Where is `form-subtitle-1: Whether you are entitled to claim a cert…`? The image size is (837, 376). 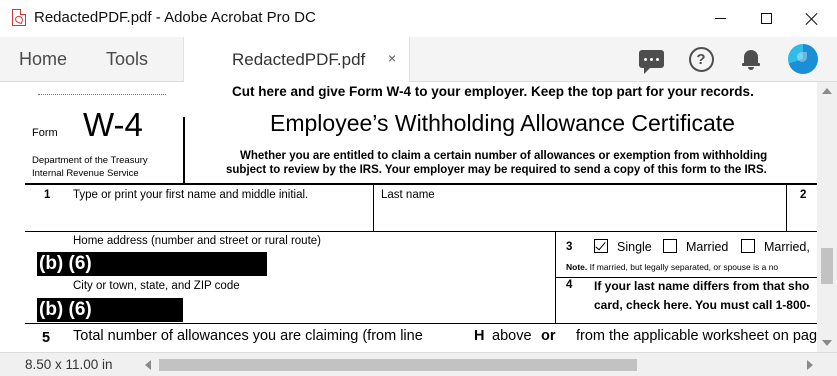
form-subtitle-1: Whether you are entitled to claim a cert… is located at coordinates (504, 156).